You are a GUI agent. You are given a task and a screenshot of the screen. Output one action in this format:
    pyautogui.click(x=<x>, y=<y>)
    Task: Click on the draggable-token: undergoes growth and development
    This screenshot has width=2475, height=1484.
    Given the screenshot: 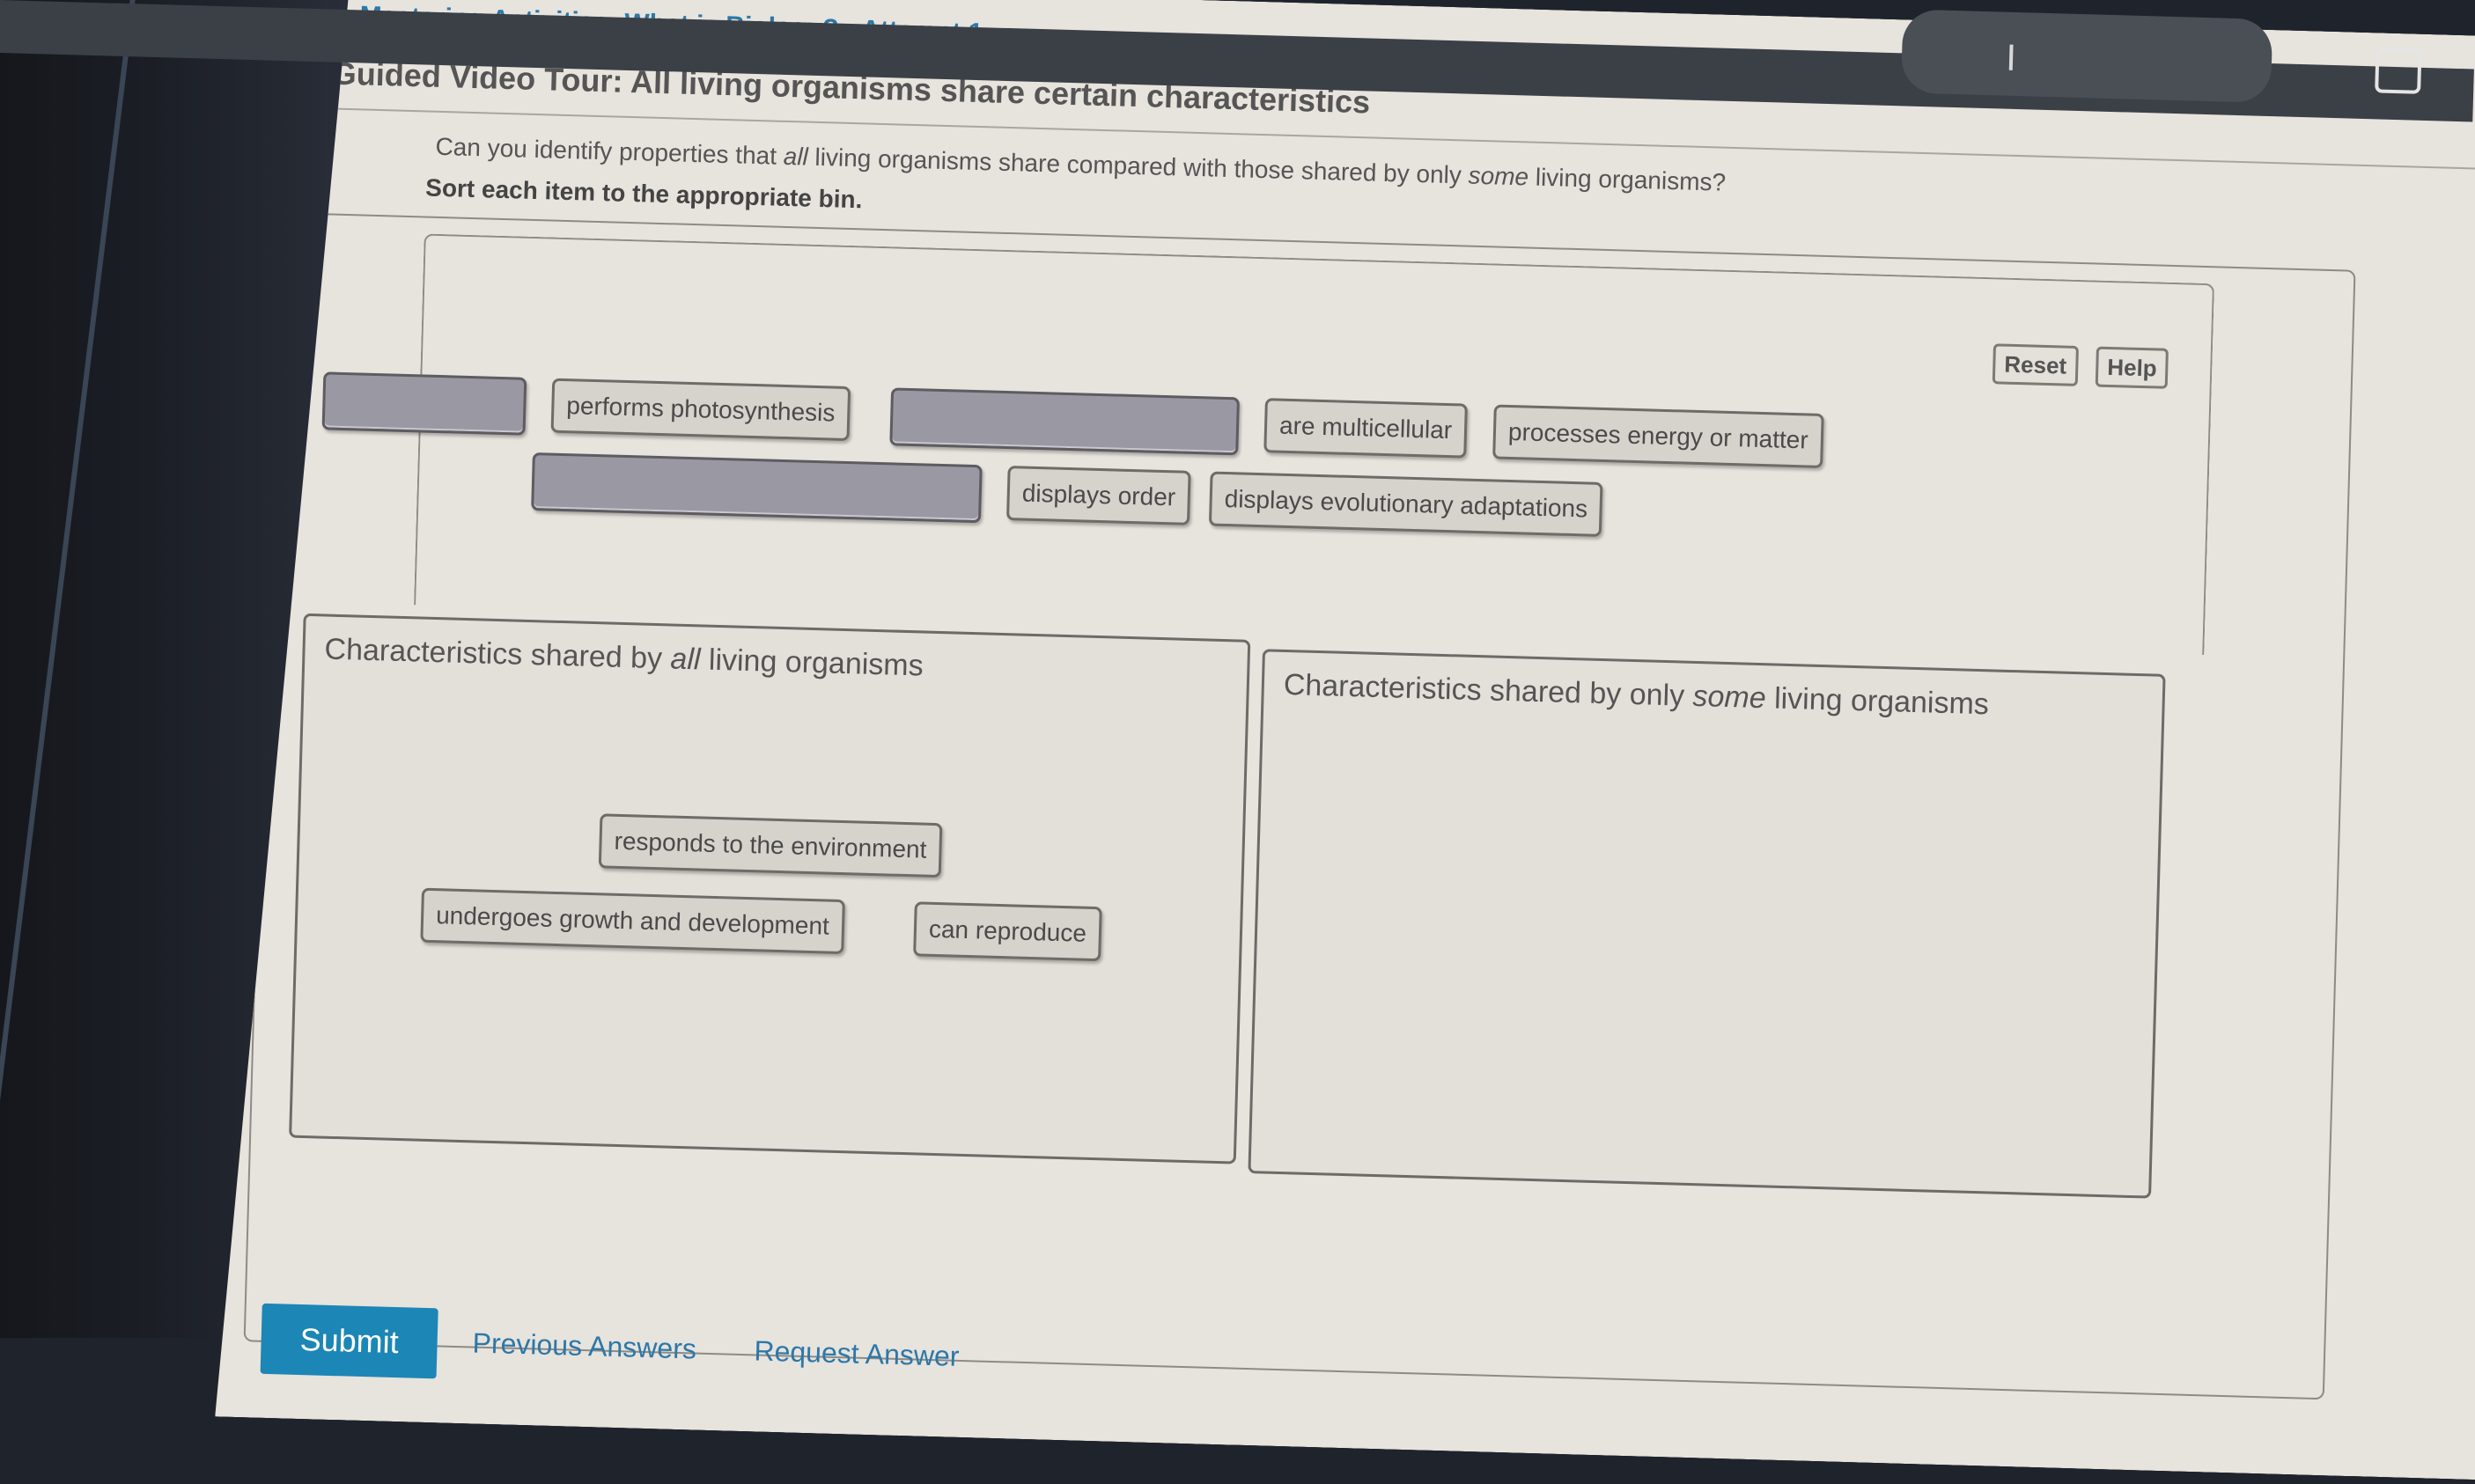 What is the action you would take?
    pyautogui.click(x=632, y=921)
    